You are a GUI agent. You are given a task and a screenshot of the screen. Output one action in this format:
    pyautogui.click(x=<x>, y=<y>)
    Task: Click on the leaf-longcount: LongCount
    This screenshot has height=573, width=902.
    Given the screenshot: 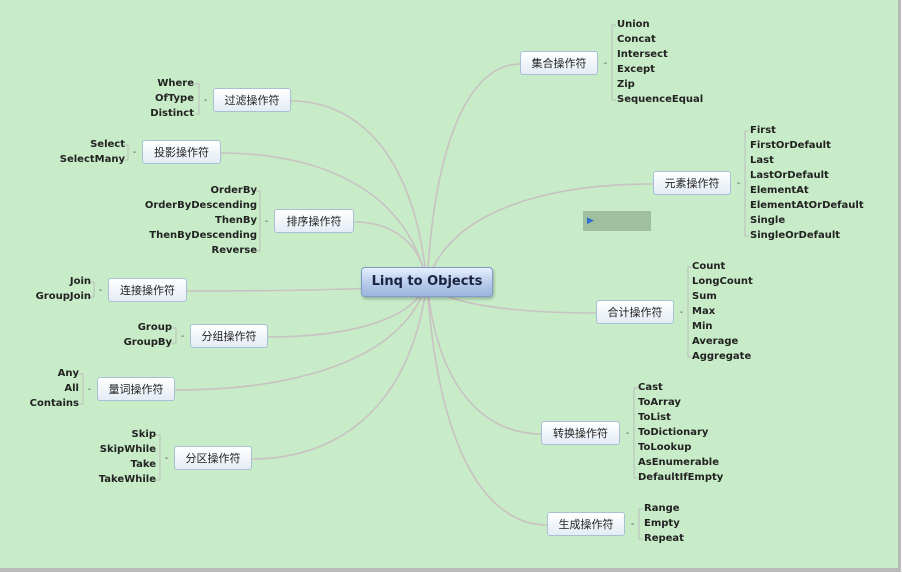 What is the action you would take?
    pyautogui.click(x=722, y=282)
    